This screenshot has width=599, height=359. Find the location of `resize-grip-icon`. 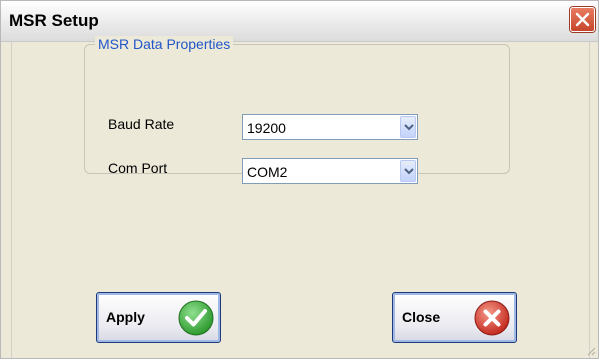

resize-grip-icon is located at coordinates (590, 350).